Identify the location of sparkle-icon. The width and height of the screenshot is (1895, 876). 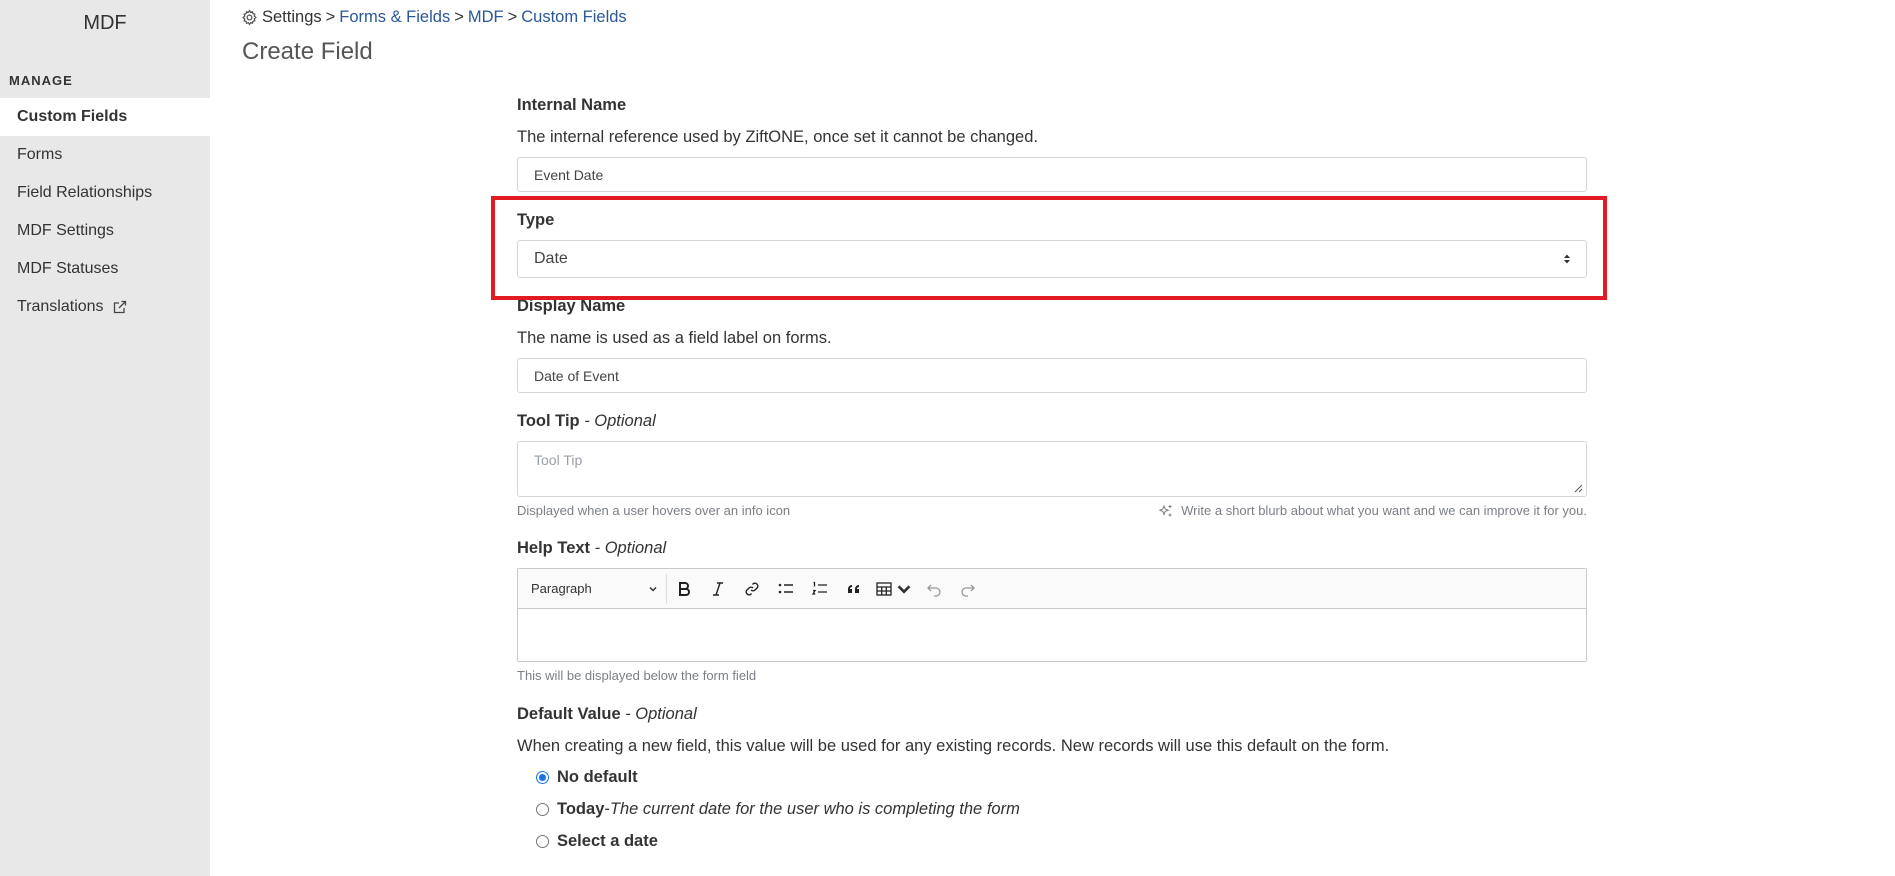
(1165, 510).